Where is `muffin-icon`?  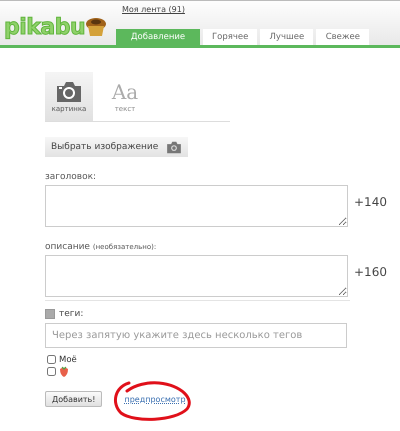 muffin-icon is located at coordinates (96, 27).